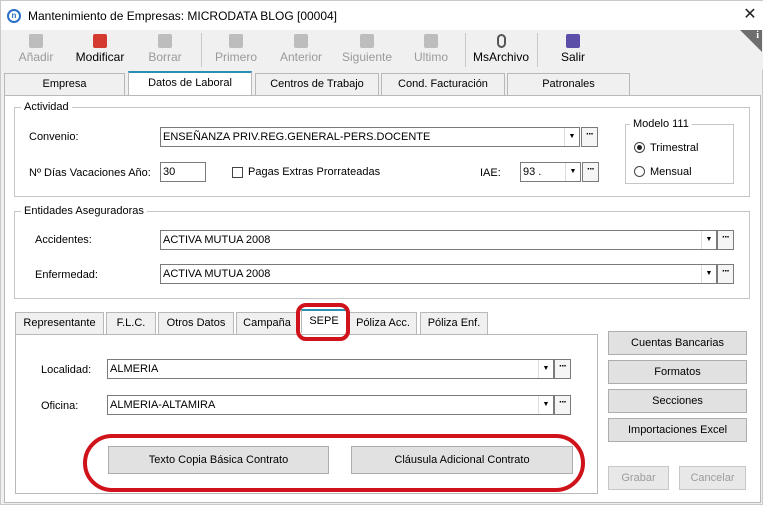 The width and height of the screenshot is (763, 505). Describe the element at coordinates (712, 478) in the screenshot. I see `cancelar-button: Cancelar` at that location.